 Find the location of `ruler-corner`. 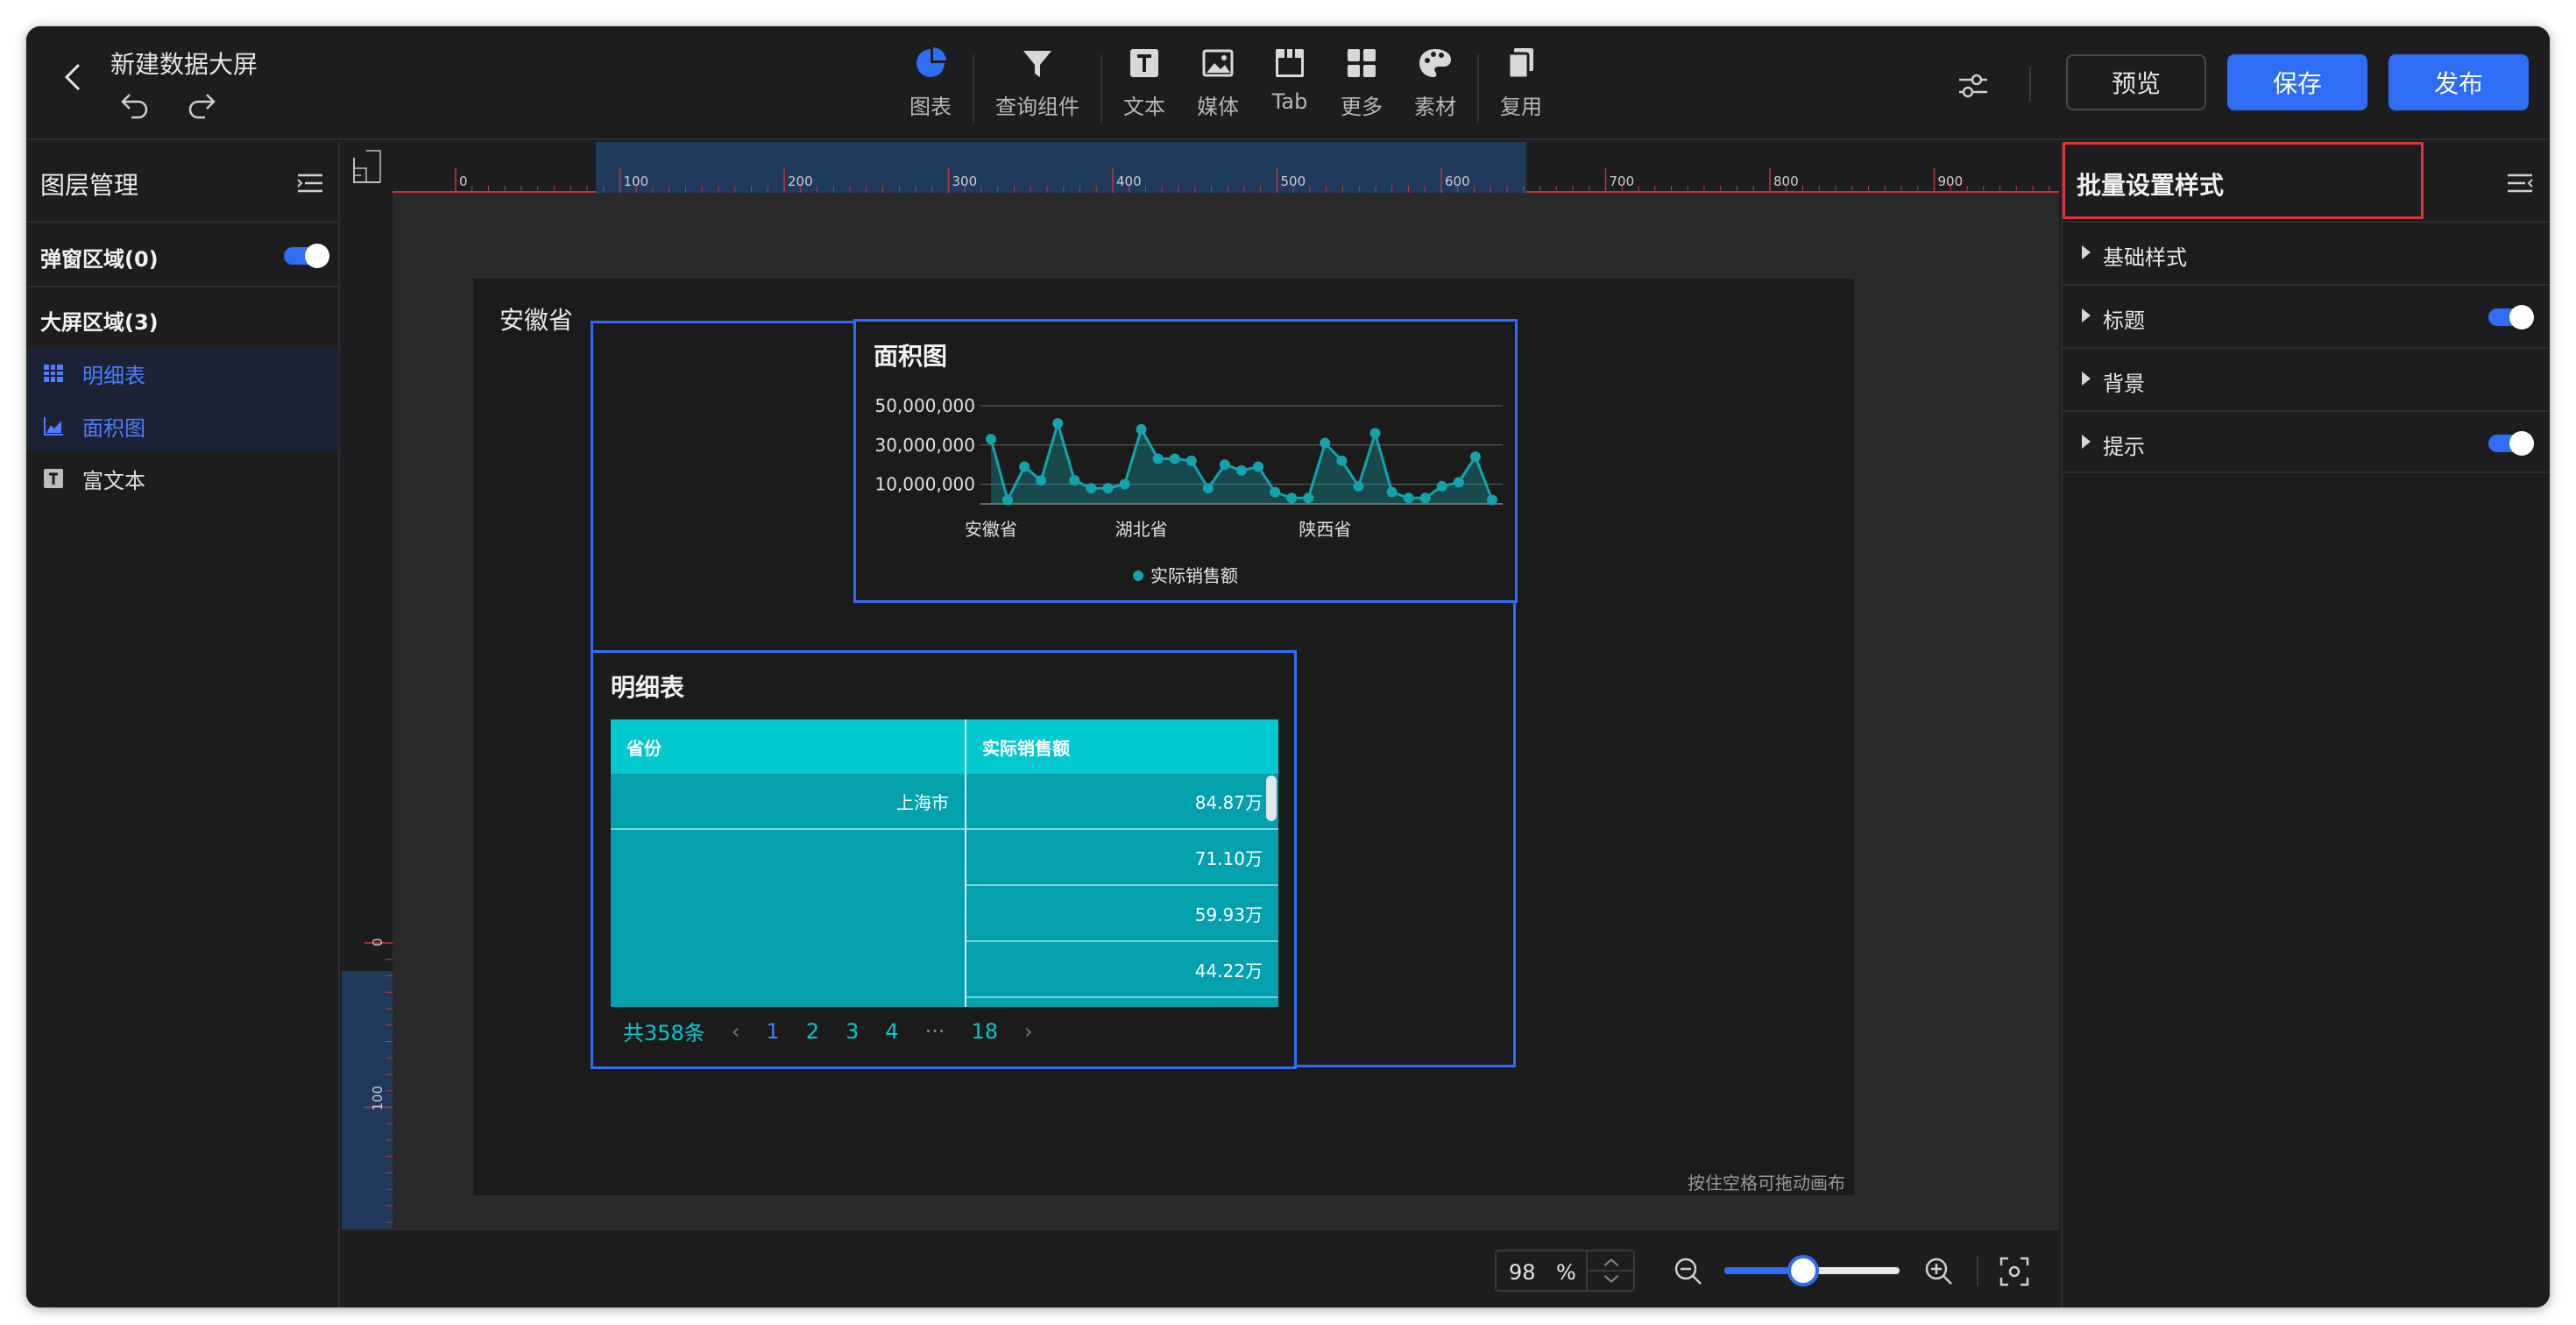

ruler-corner is located at coordinates (367, 167).